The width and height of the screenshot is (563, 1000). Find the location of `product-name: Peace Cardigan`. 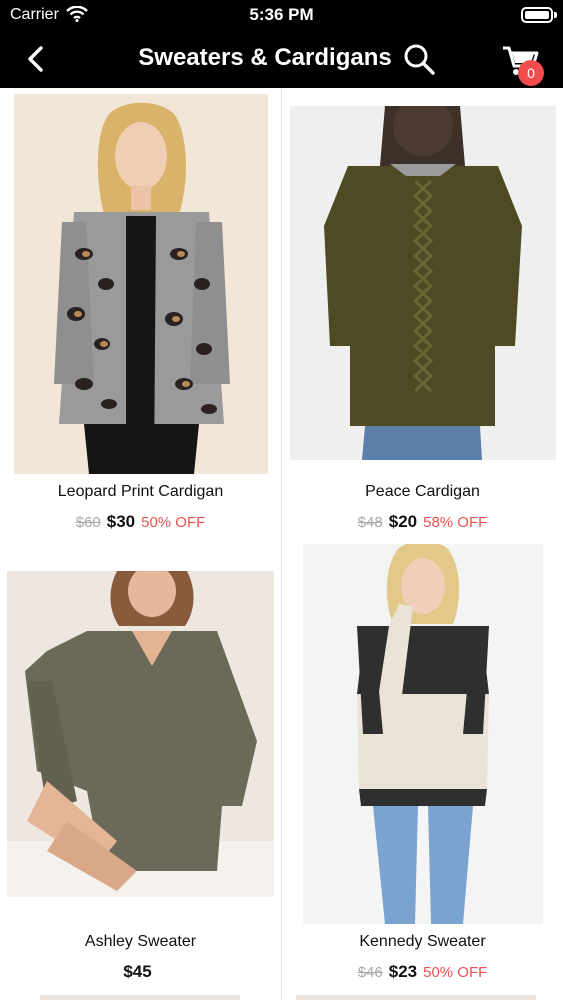

product-name: Peace Cardigan is located at coordinates (422, 491).